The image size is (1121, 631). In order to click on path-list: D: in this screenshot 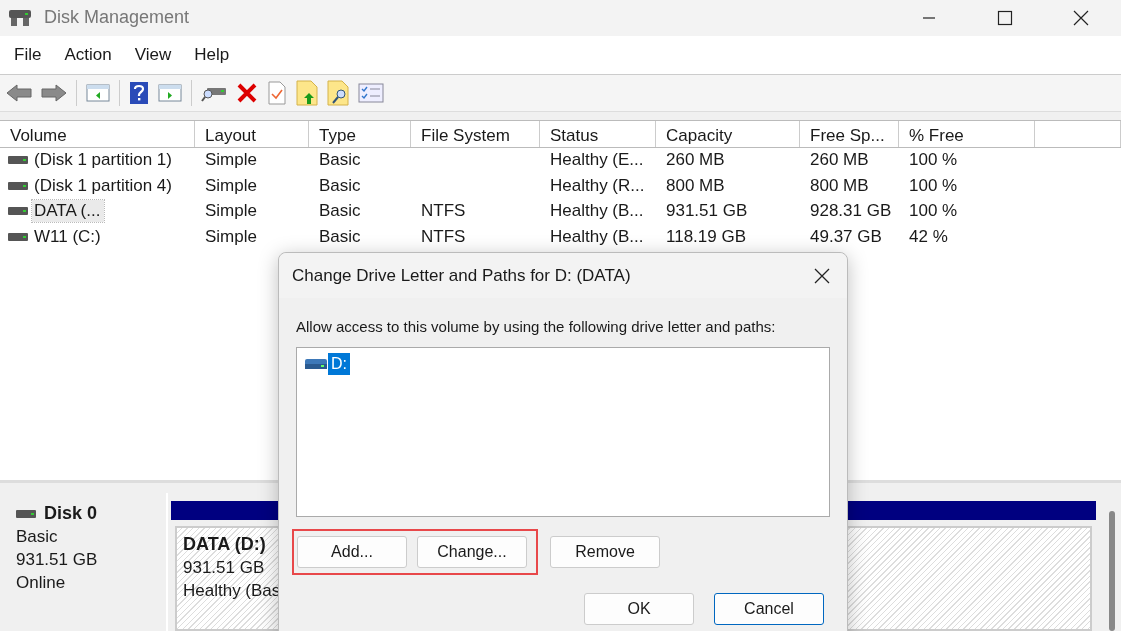, I will do `click(563, 432)`.